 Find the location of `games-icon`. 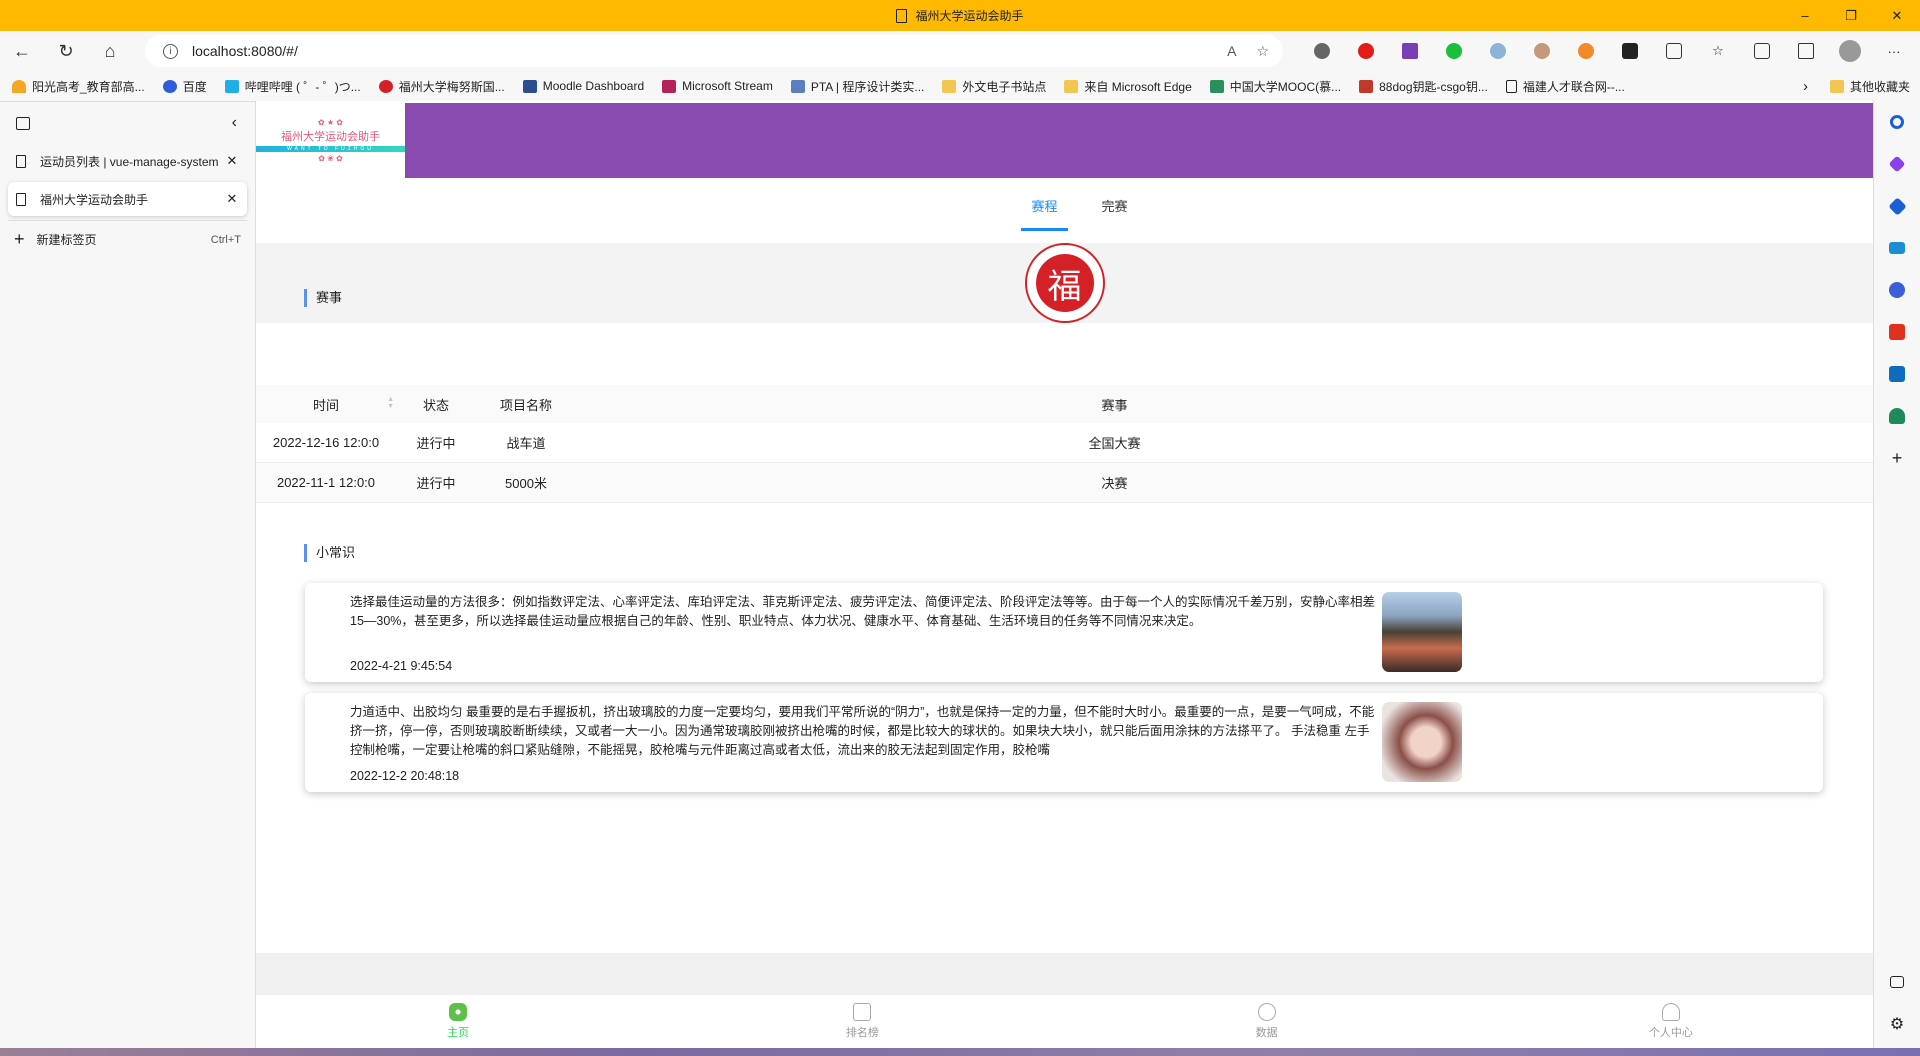

games-icon is located at coordinates (1897, 290).